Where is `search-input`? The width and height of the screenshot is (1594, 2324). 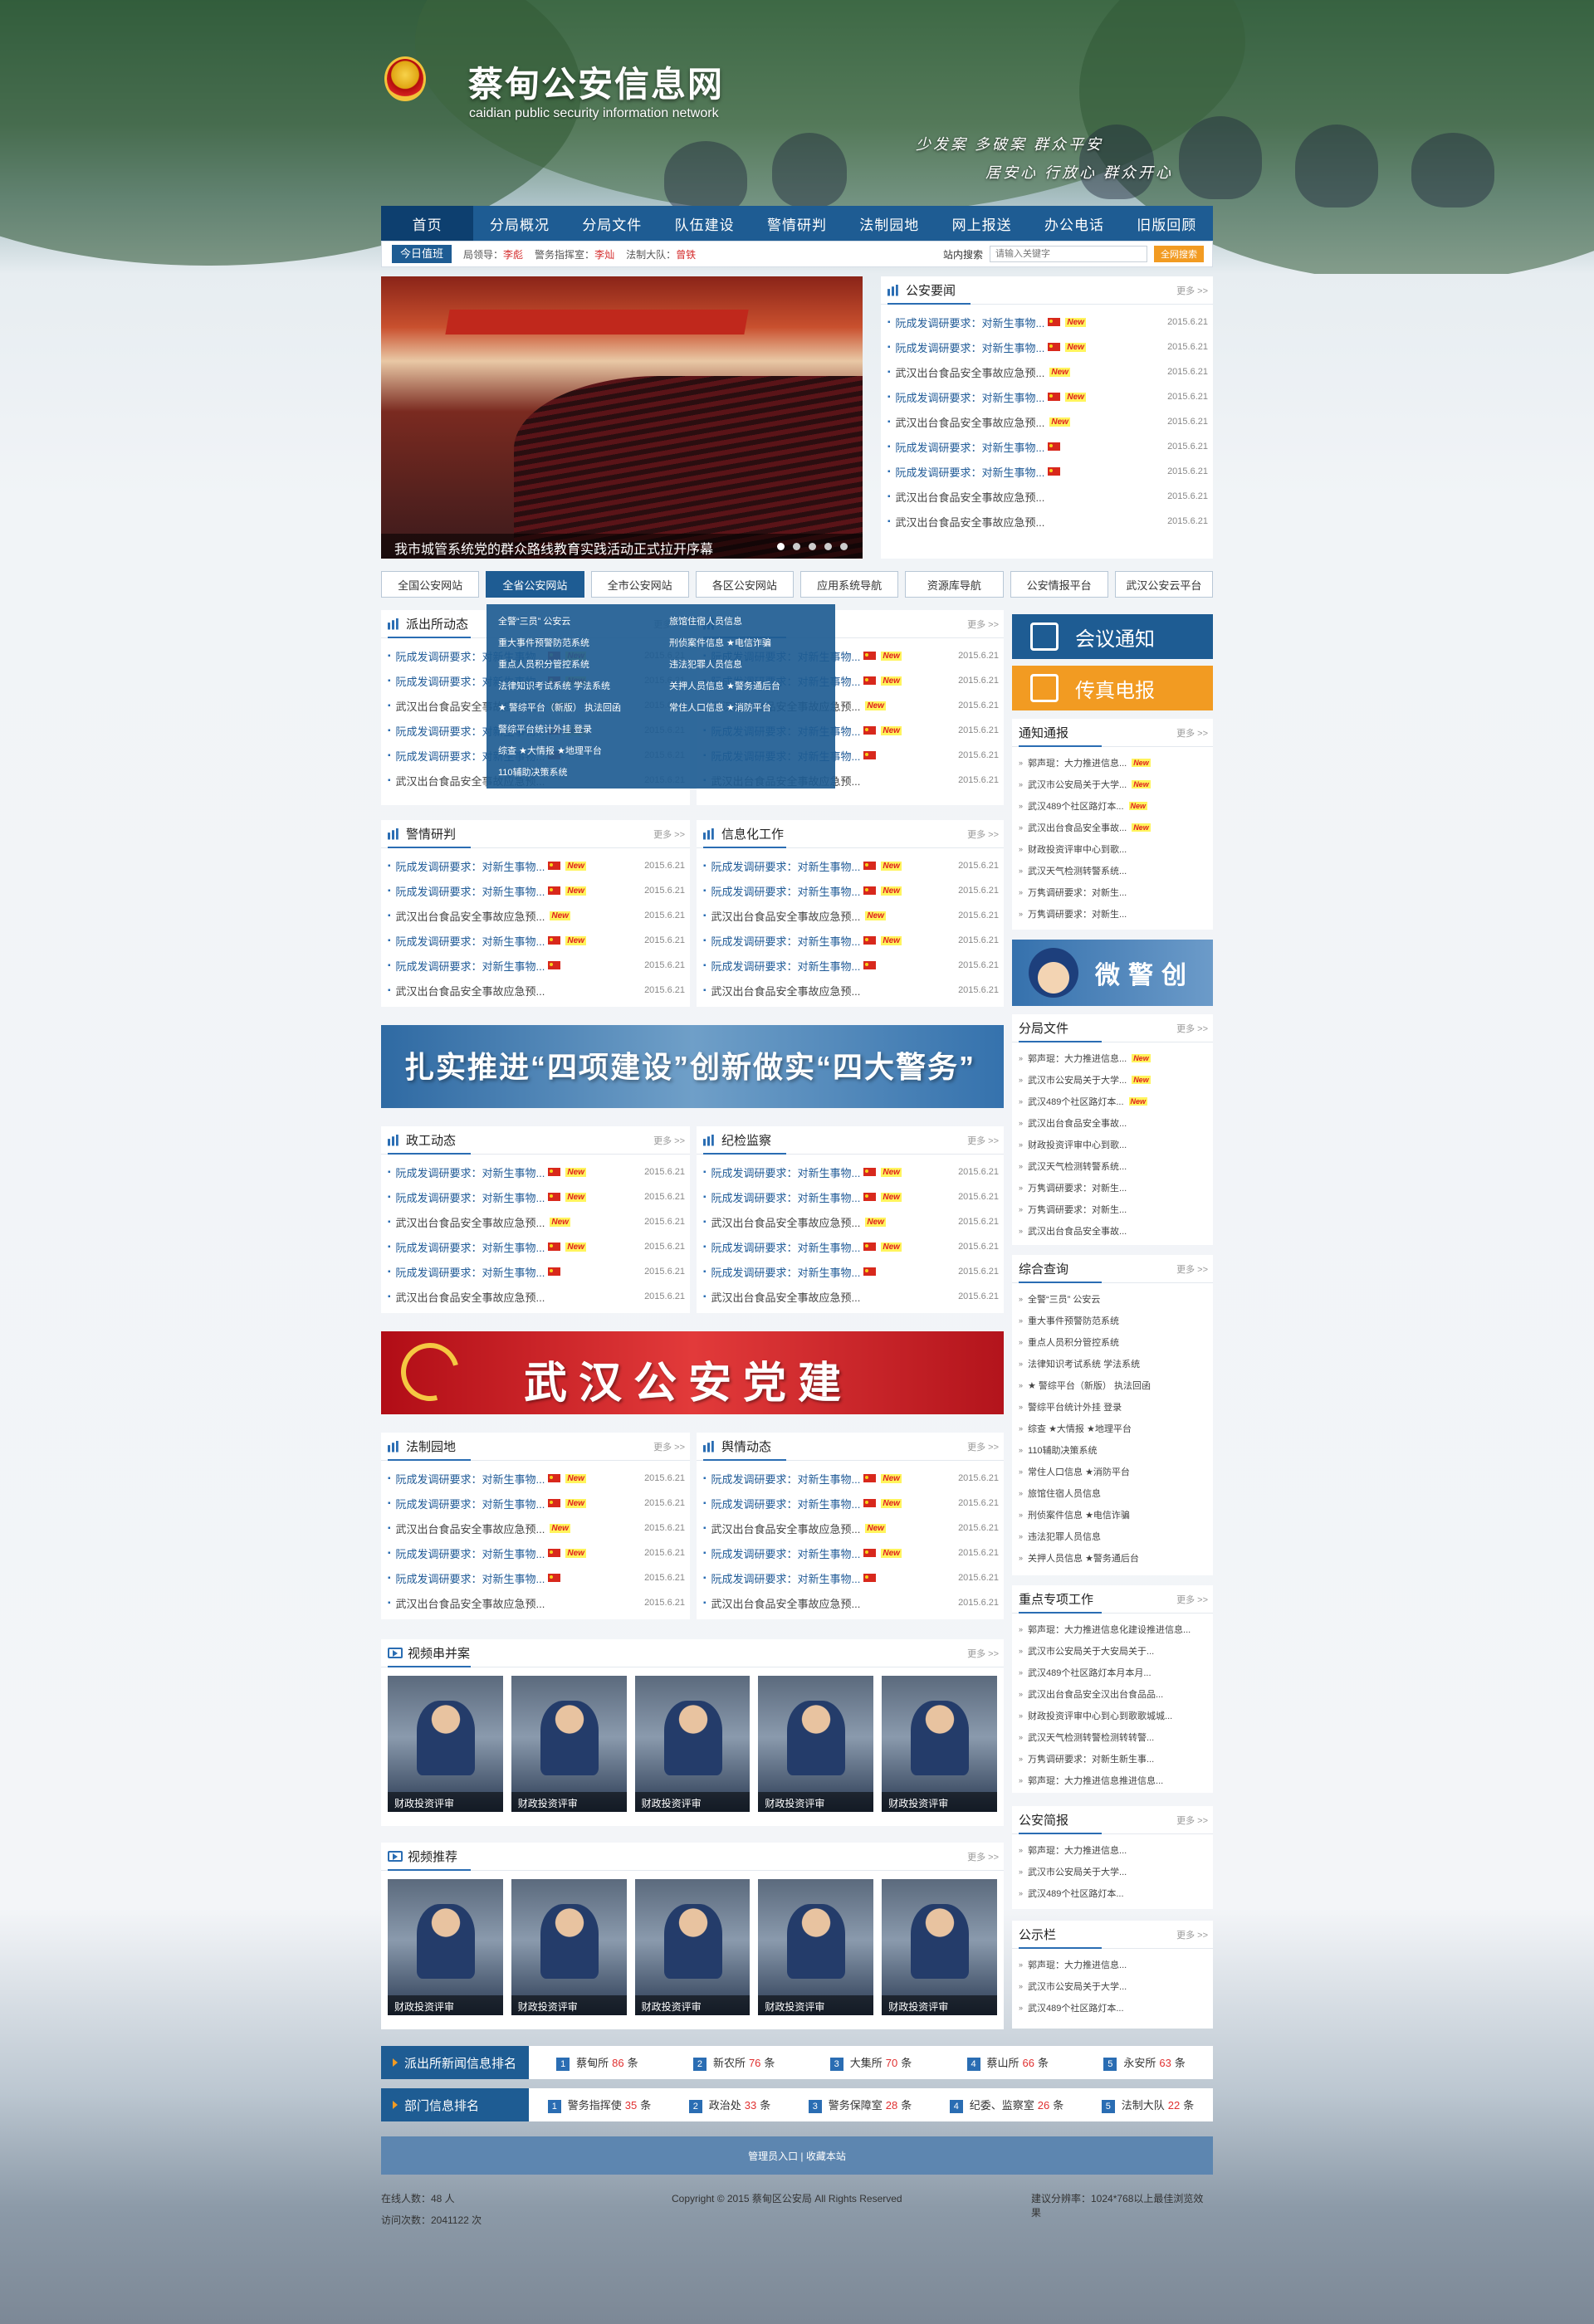
search-input is located at coordinates (1068, 254).